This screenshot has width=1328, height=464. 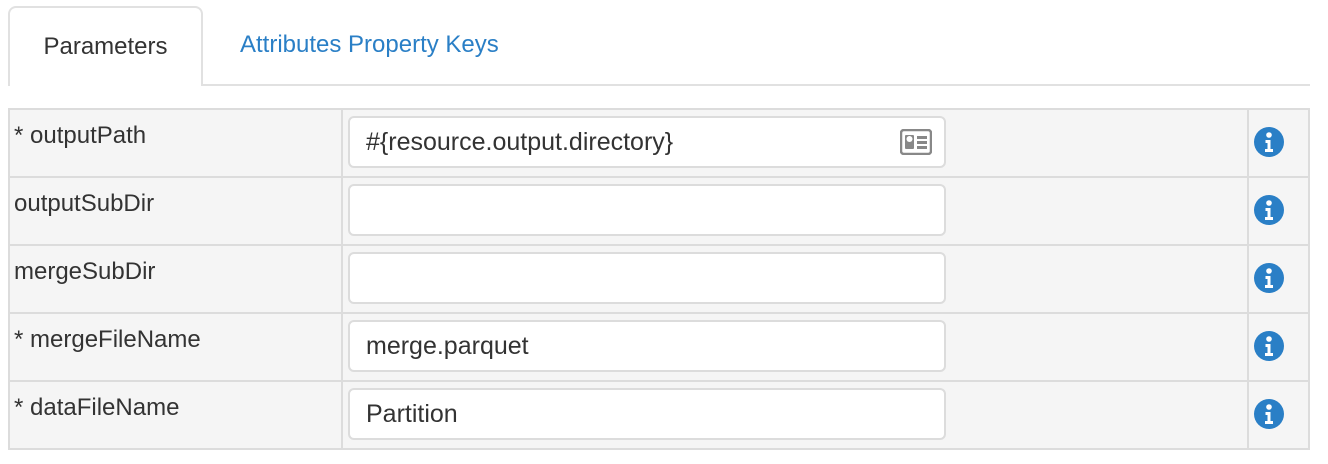 I want to click on param-row-mergefilename: * mergeFileName merge.parquet, so click(x=659, y=348).